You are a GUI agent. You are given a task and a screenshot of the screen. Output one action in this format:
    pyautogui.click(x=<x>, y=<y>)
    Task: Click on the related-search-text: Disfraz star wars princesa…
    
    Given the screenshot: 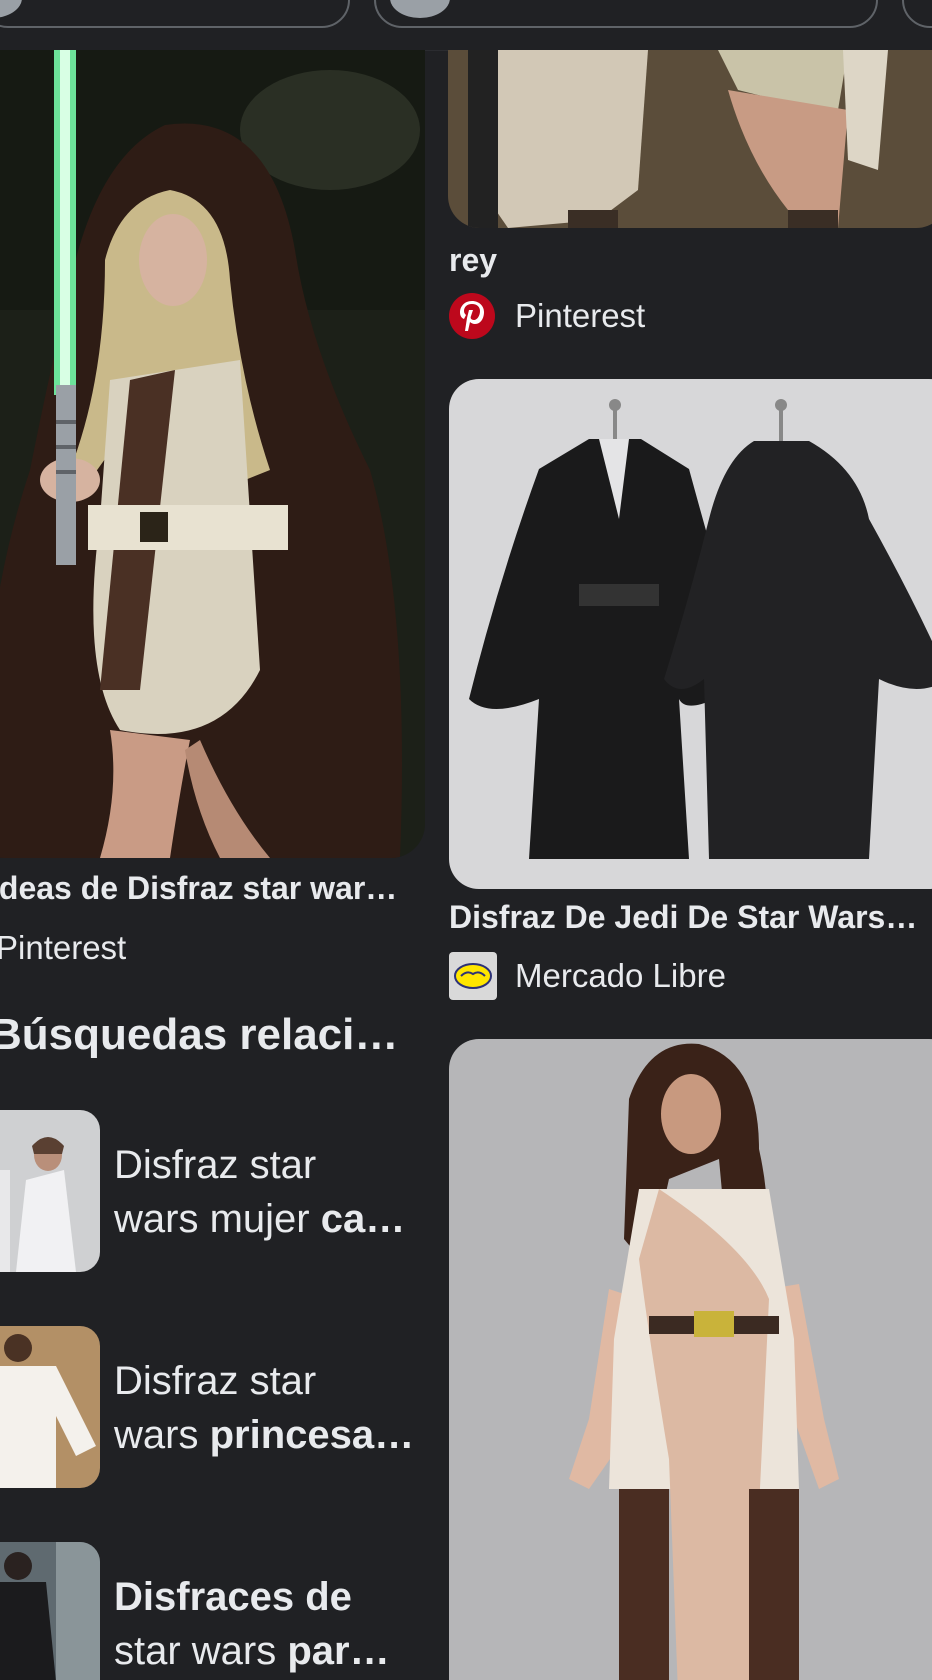 What is the action you would take?
    pyautogui.click(x=264, y=1408)
    